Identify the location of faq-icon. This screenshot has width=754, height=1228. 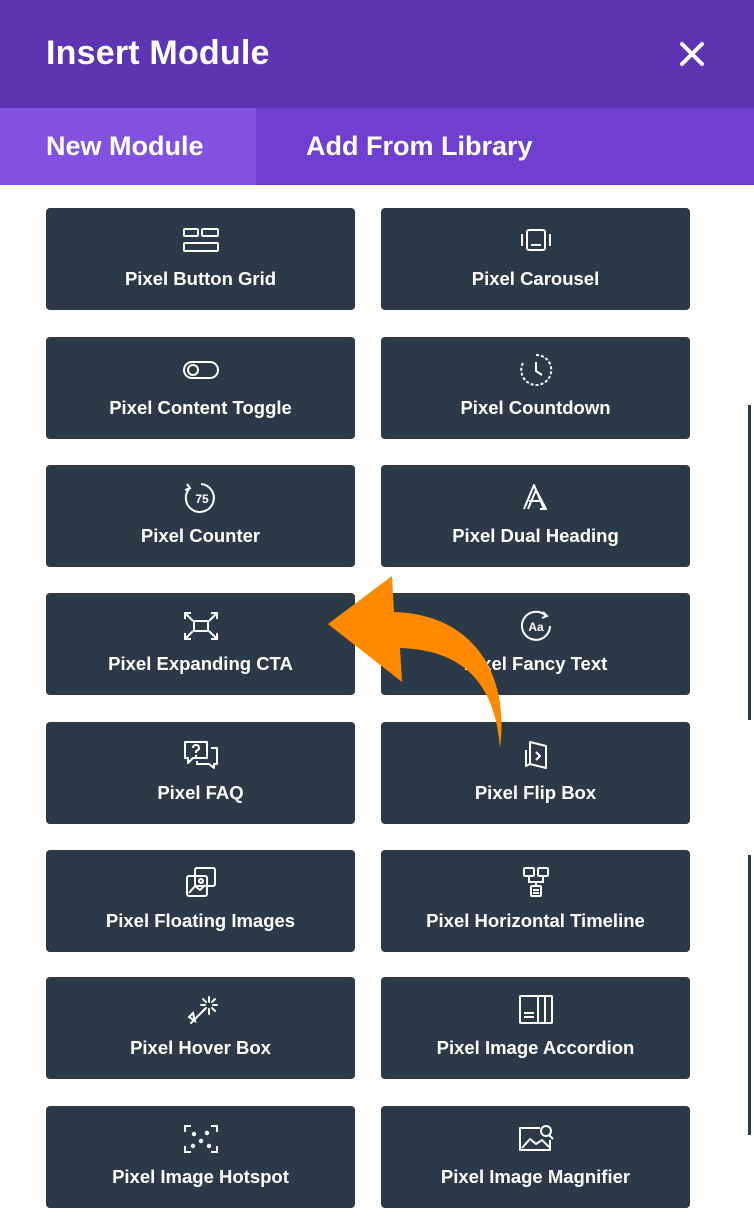
(201, 755).